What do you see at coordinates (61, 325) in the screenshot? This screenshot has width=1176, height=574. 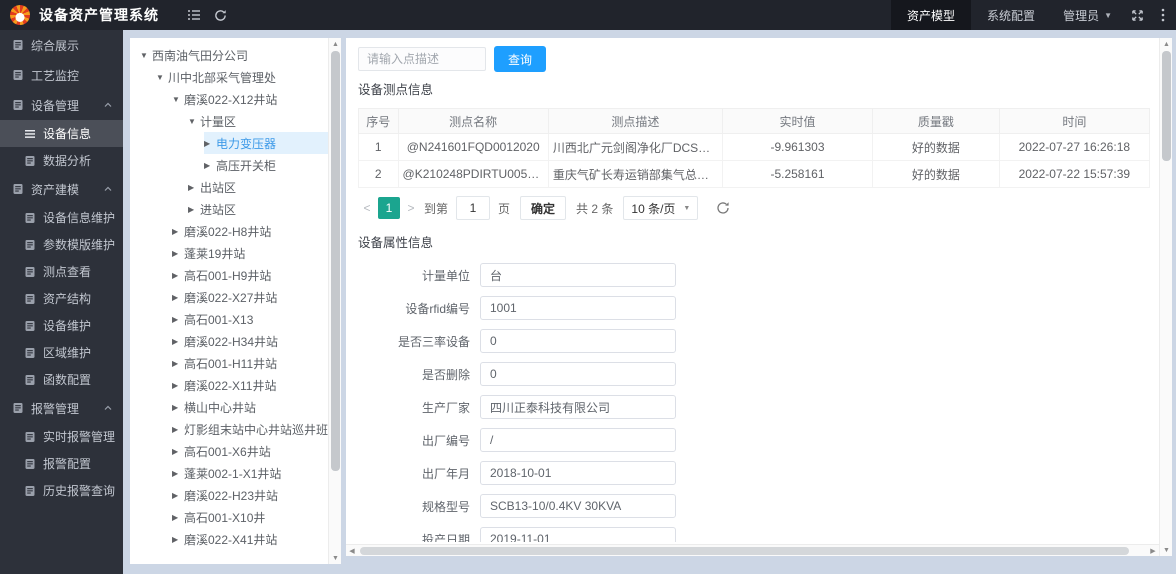 I see `sidebar-item-leaf: 设备维护` at bounding box center [61, 325].